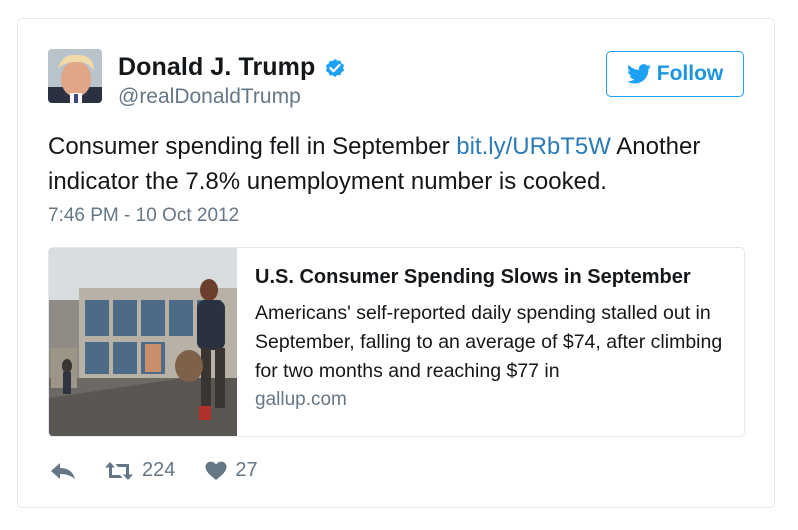  What do you see at coordinates (143, 216) in the screenshot?
I see `tweet-timestamp: 7:46 PM - 10 Oct 2012` at bounding box center [143, 216].